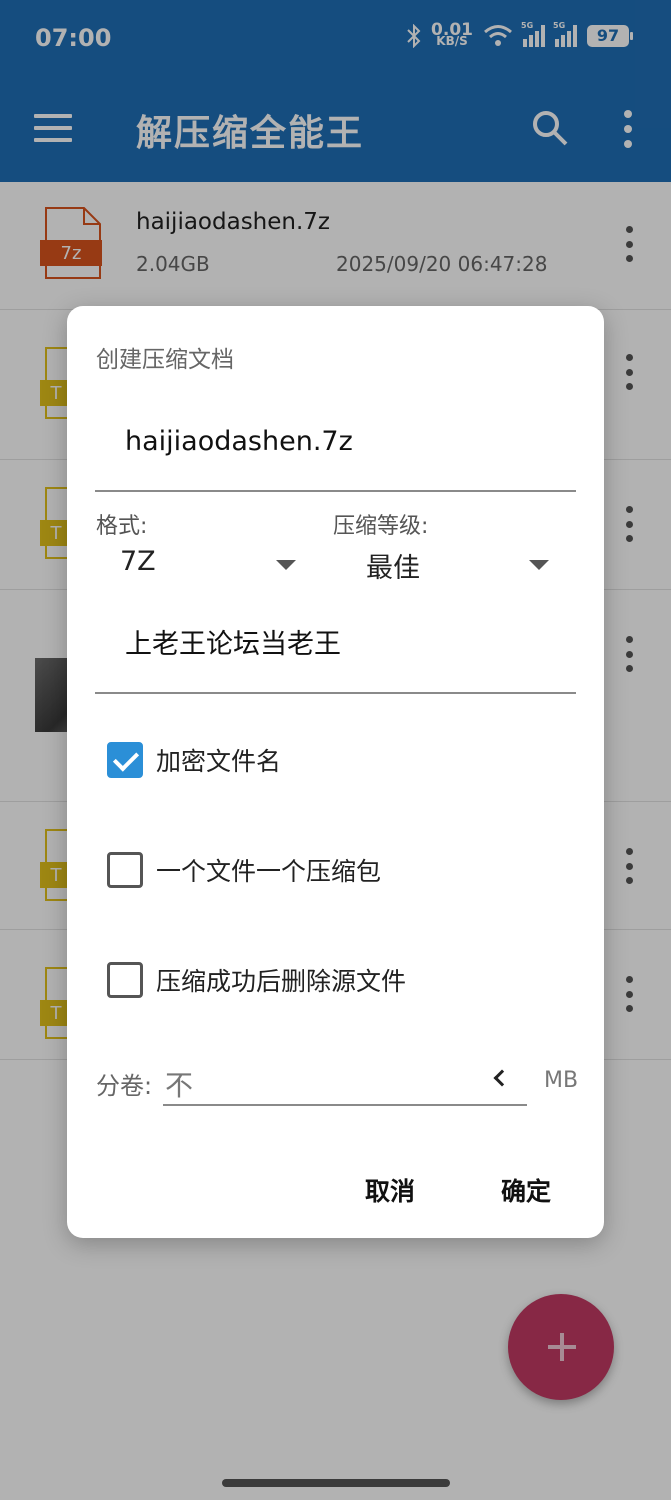 The image size is (671, 1500). What do you see at coordinates (122, 526) in the screenshot?
I see `format-label: 格式:` at bounding box center [122, 526].